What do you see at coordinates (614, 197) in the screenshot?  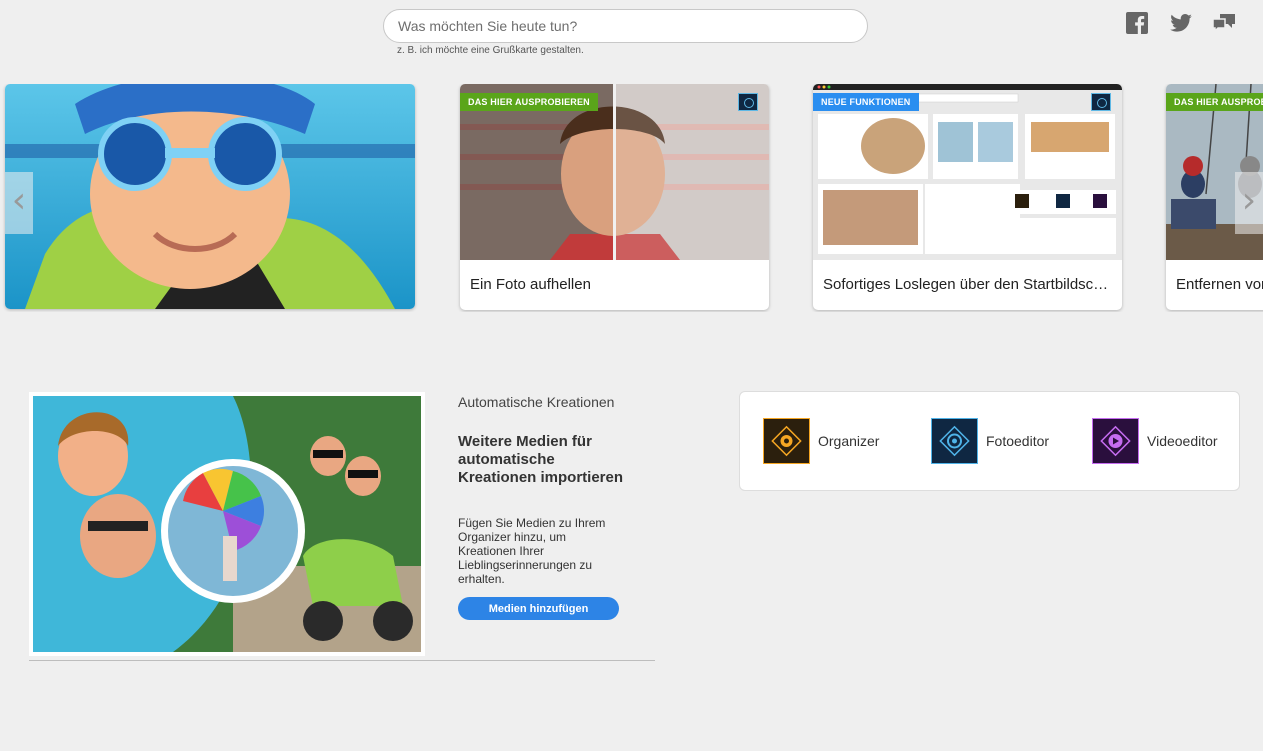 I see `carousel-card-brighten: DAS HIER AUSPROBIEREN Ein Foto aufhellen` at bounding box center [614, 197].